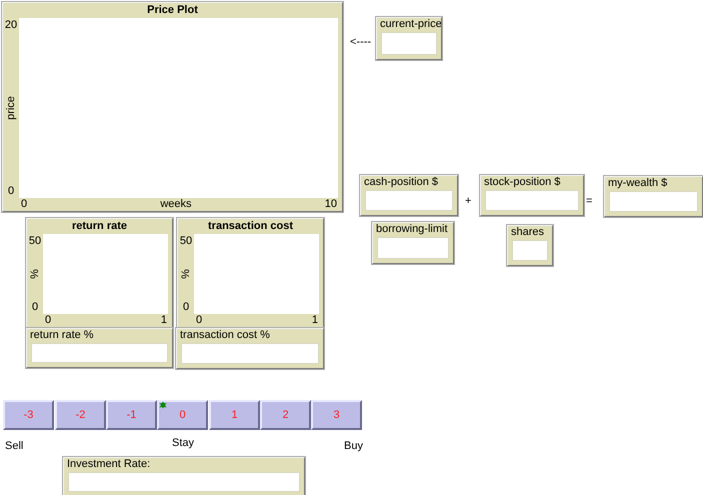 The height and width of the screenshot is (495, 703). Describe the element at coordinates (410, 24) in the screenshot. I see `monitor-label: current-price` at that location.